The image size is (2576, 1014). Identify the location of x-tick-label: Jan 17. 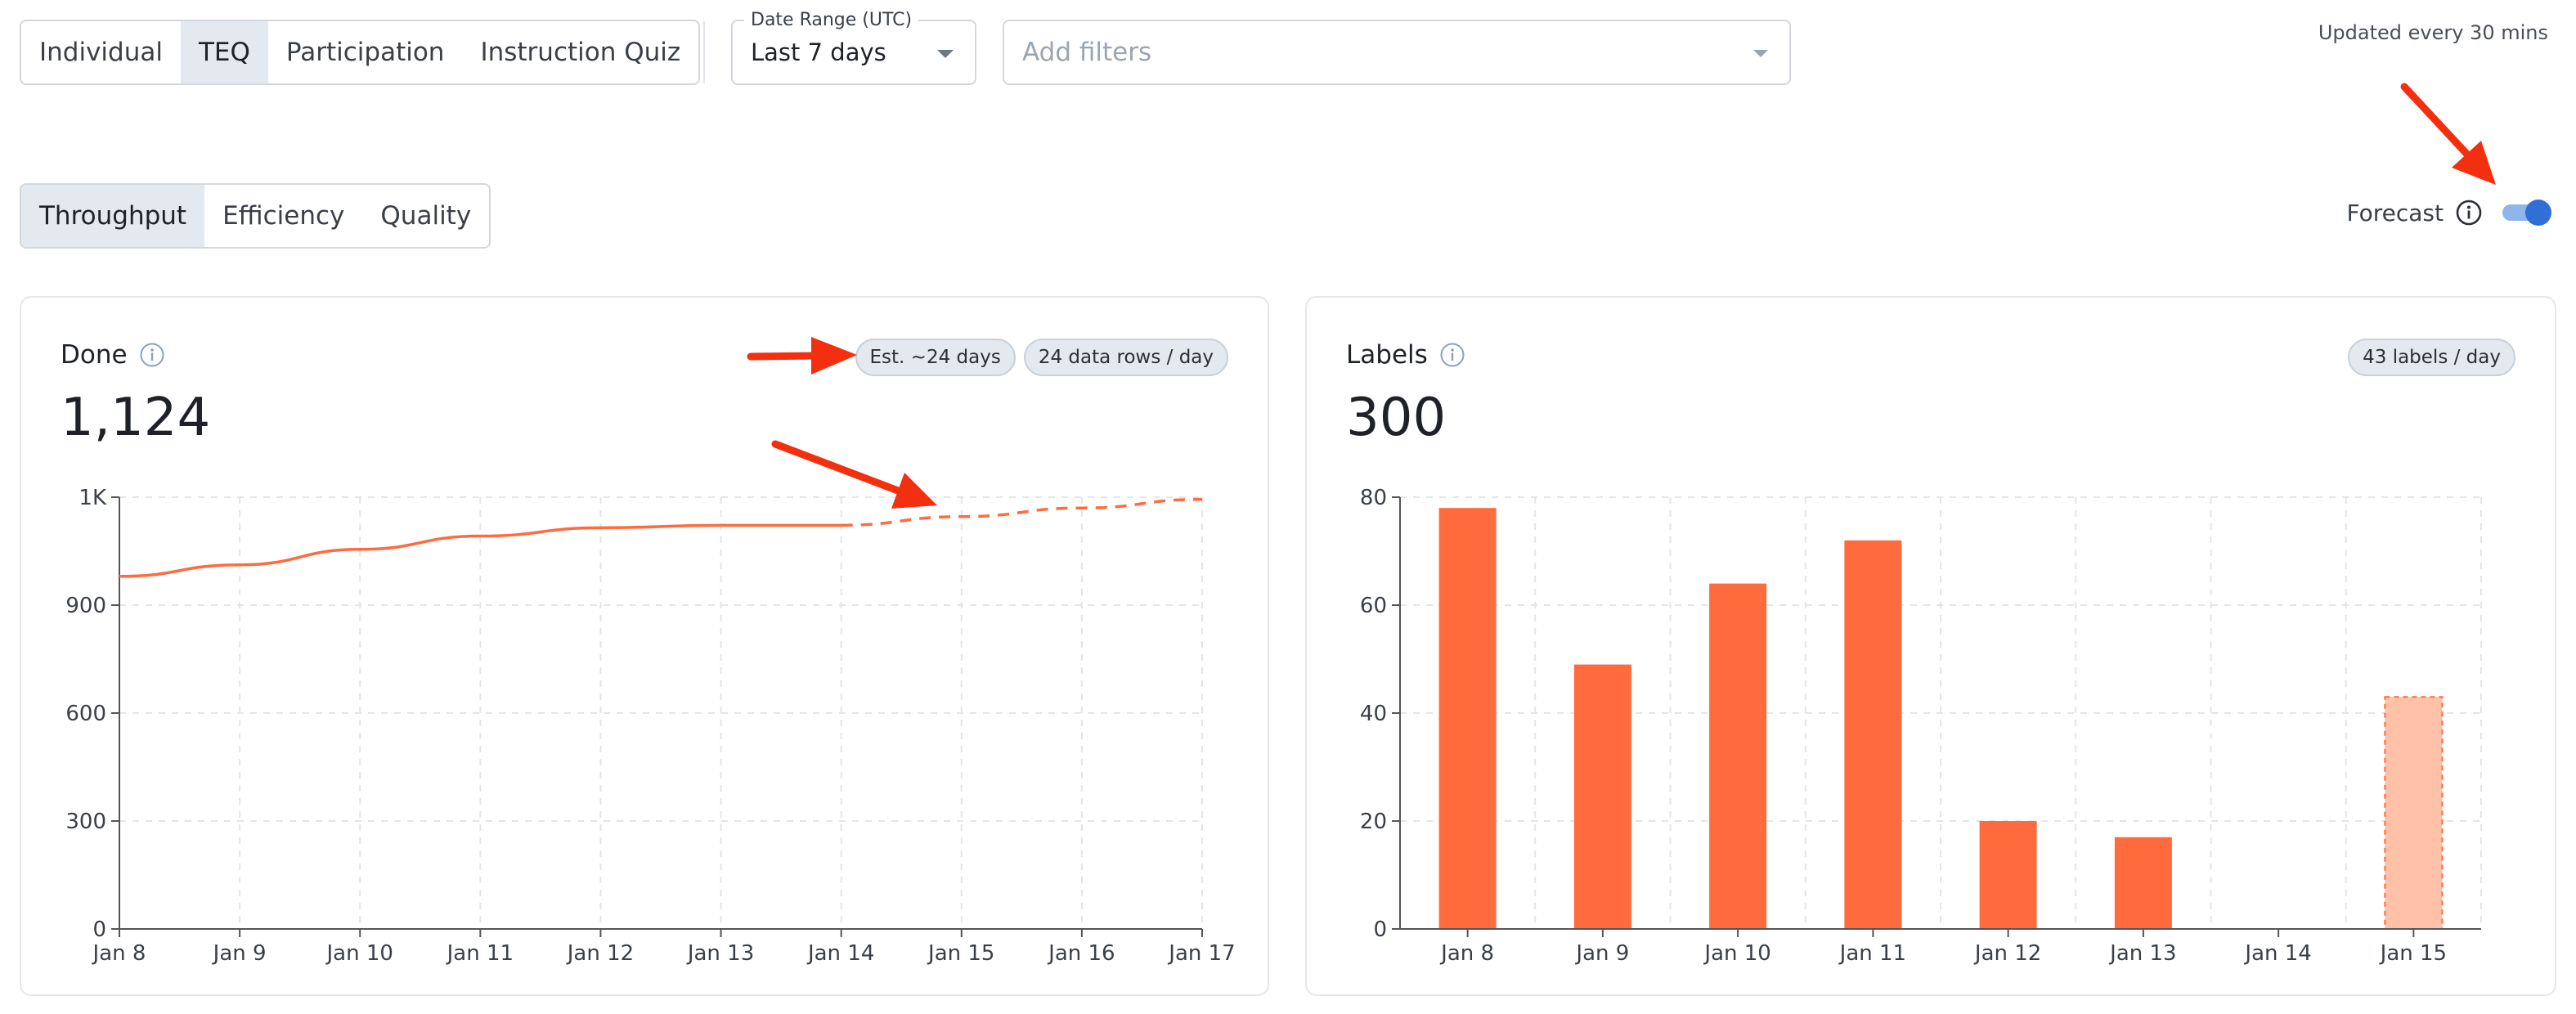
(1201, 953).